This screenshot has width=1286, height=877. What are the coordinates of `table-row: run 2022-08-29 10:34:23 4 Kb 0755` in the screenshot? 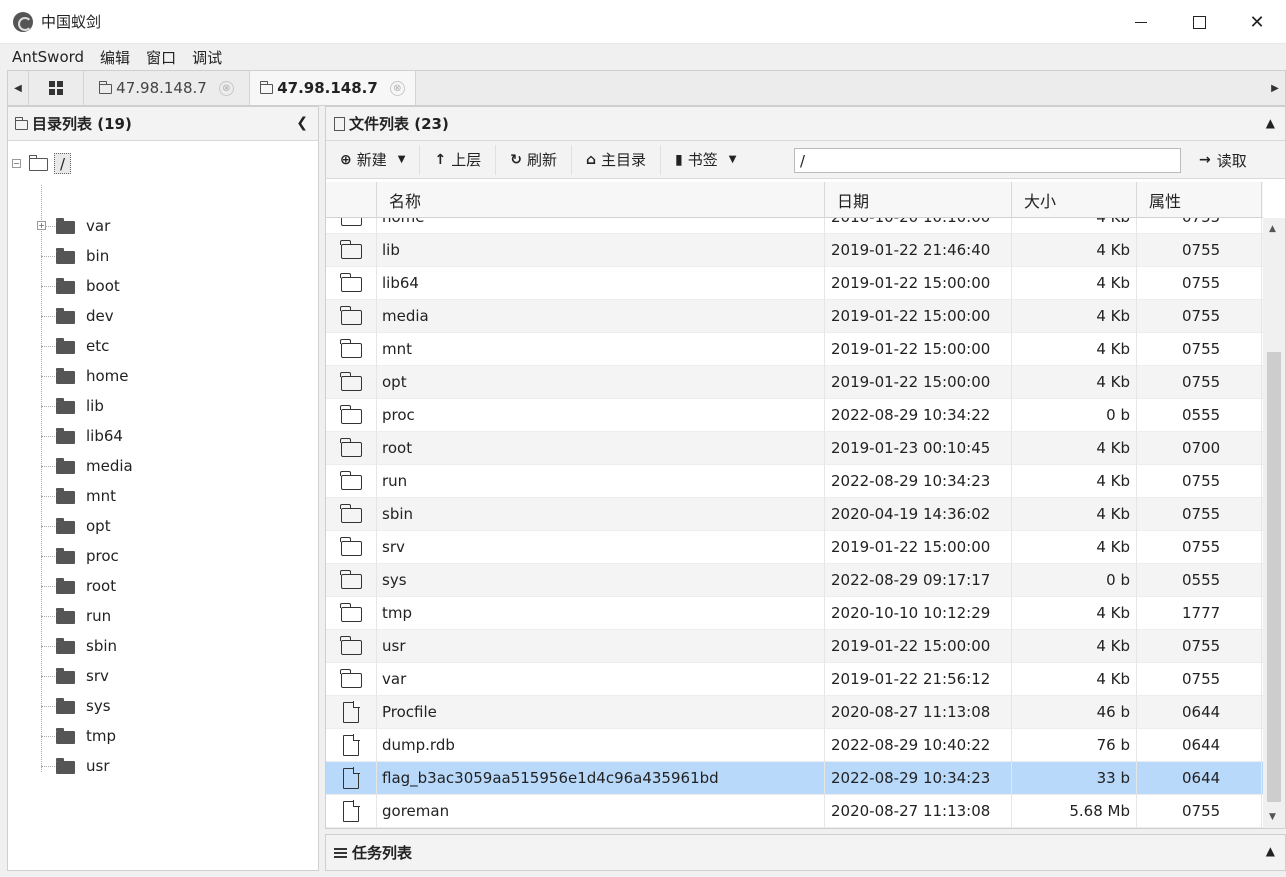 It's located at (794, 481).